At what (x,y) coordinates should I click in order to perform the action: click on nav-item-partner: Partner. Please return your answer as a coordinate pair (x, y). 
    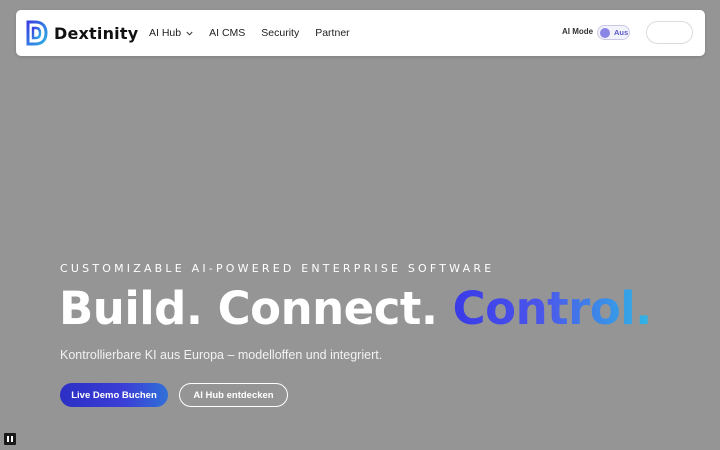
    Looking at the image, I should click on (332, 33).